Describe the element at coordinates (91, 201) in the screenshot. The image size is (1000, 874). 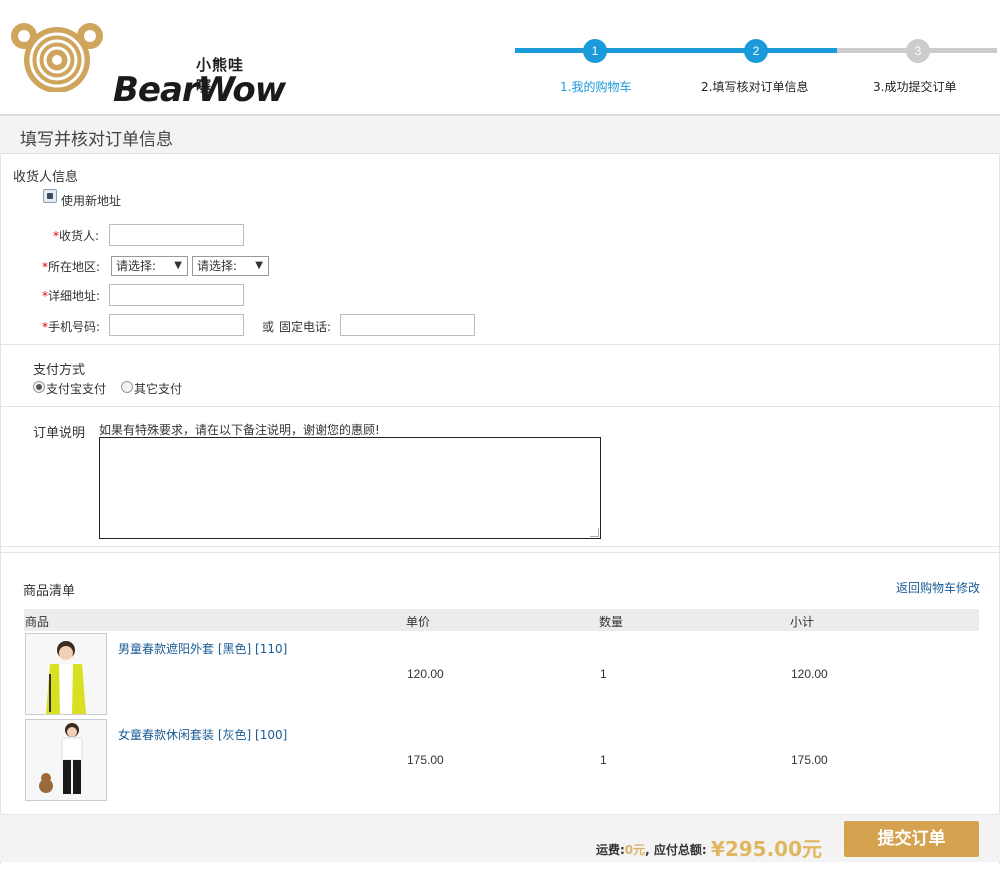
I see `use-new-address-label: 使用新地址` at that location.